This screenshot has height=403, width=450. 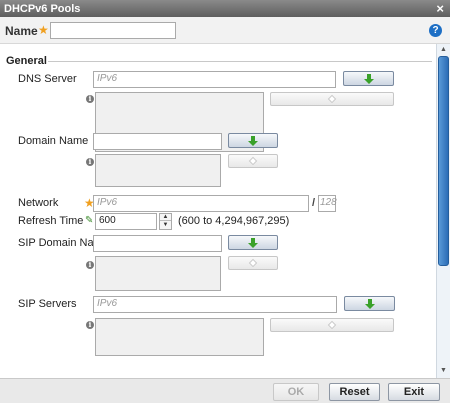 What do you see at coordinates (296, 392) in the screenshot?
I see `ok-button: OK` at bounding box center [296, 392].